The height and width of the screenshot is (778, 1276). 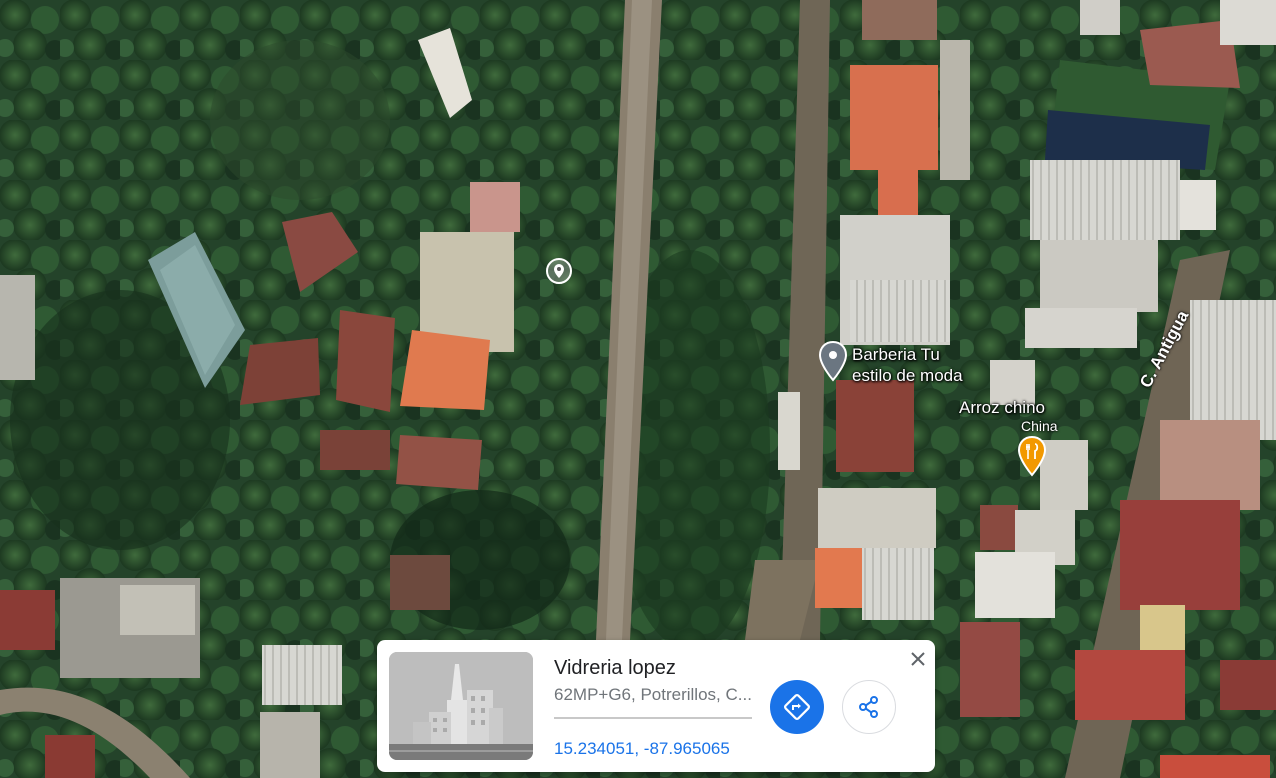 I want to click on barberia-label-line1: Barberia Tu, so click(x=896, y=354).